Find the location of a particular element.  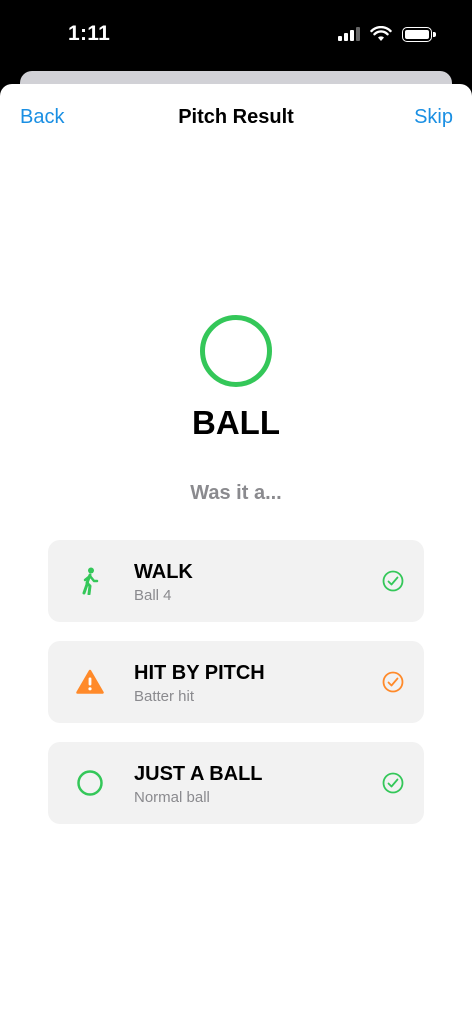

cellular-signal-icon is located at coordinates (349, 34).